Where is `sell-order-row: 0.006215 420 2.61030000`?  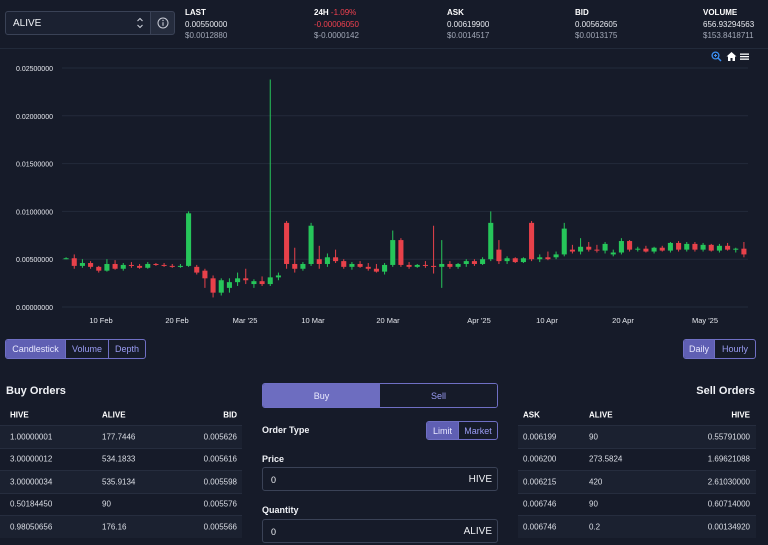
sell-order-row: 0.006215 420 2.61030000 is located at coordinates (637, 481).